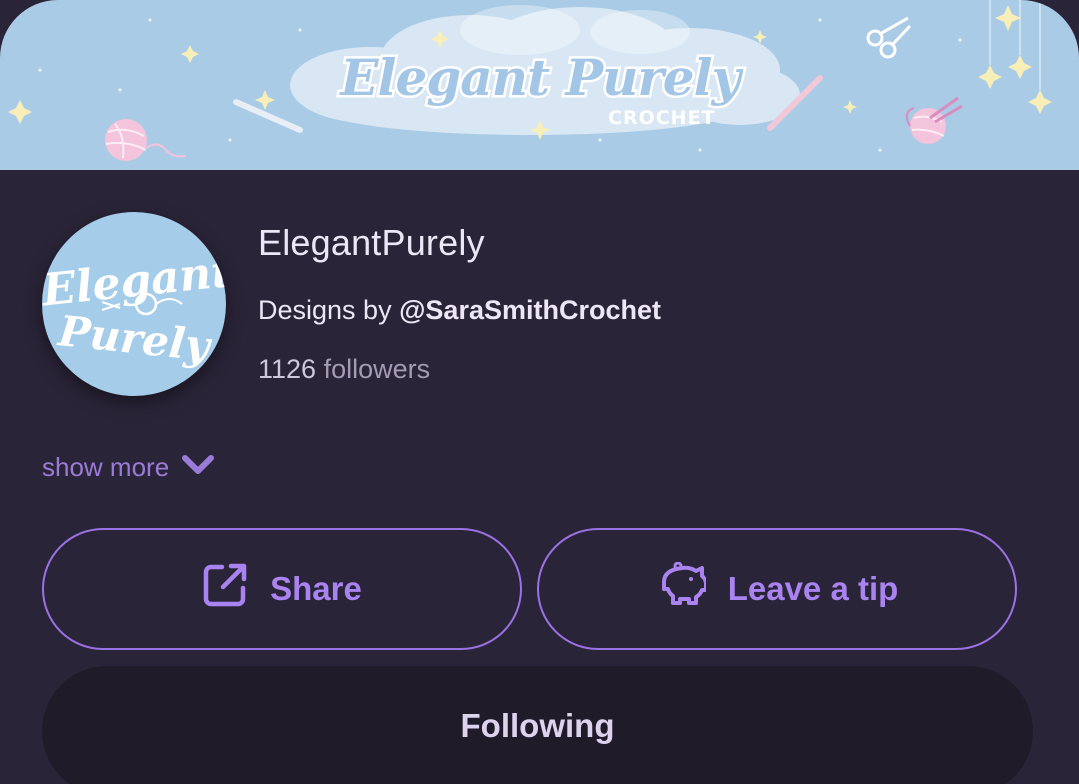 This screenshot has width=1079, height=784. I want to click on designs-by-line: Designs by @SaraSmithCrochet, so click(459, 310).